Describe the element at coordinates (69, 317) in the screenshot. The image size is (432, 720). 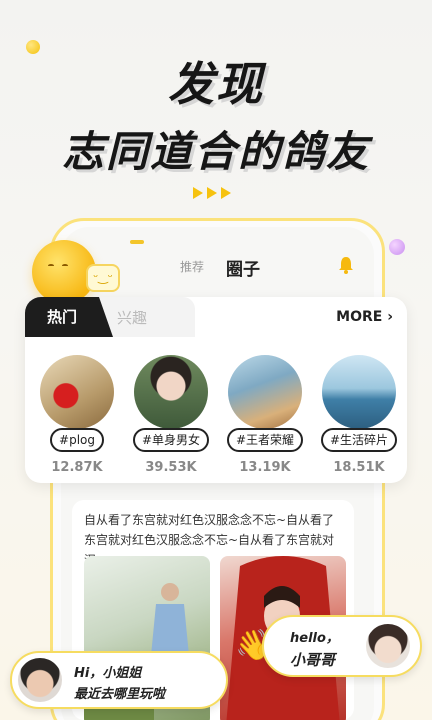
I see `tab-hot: 热门` at that location.